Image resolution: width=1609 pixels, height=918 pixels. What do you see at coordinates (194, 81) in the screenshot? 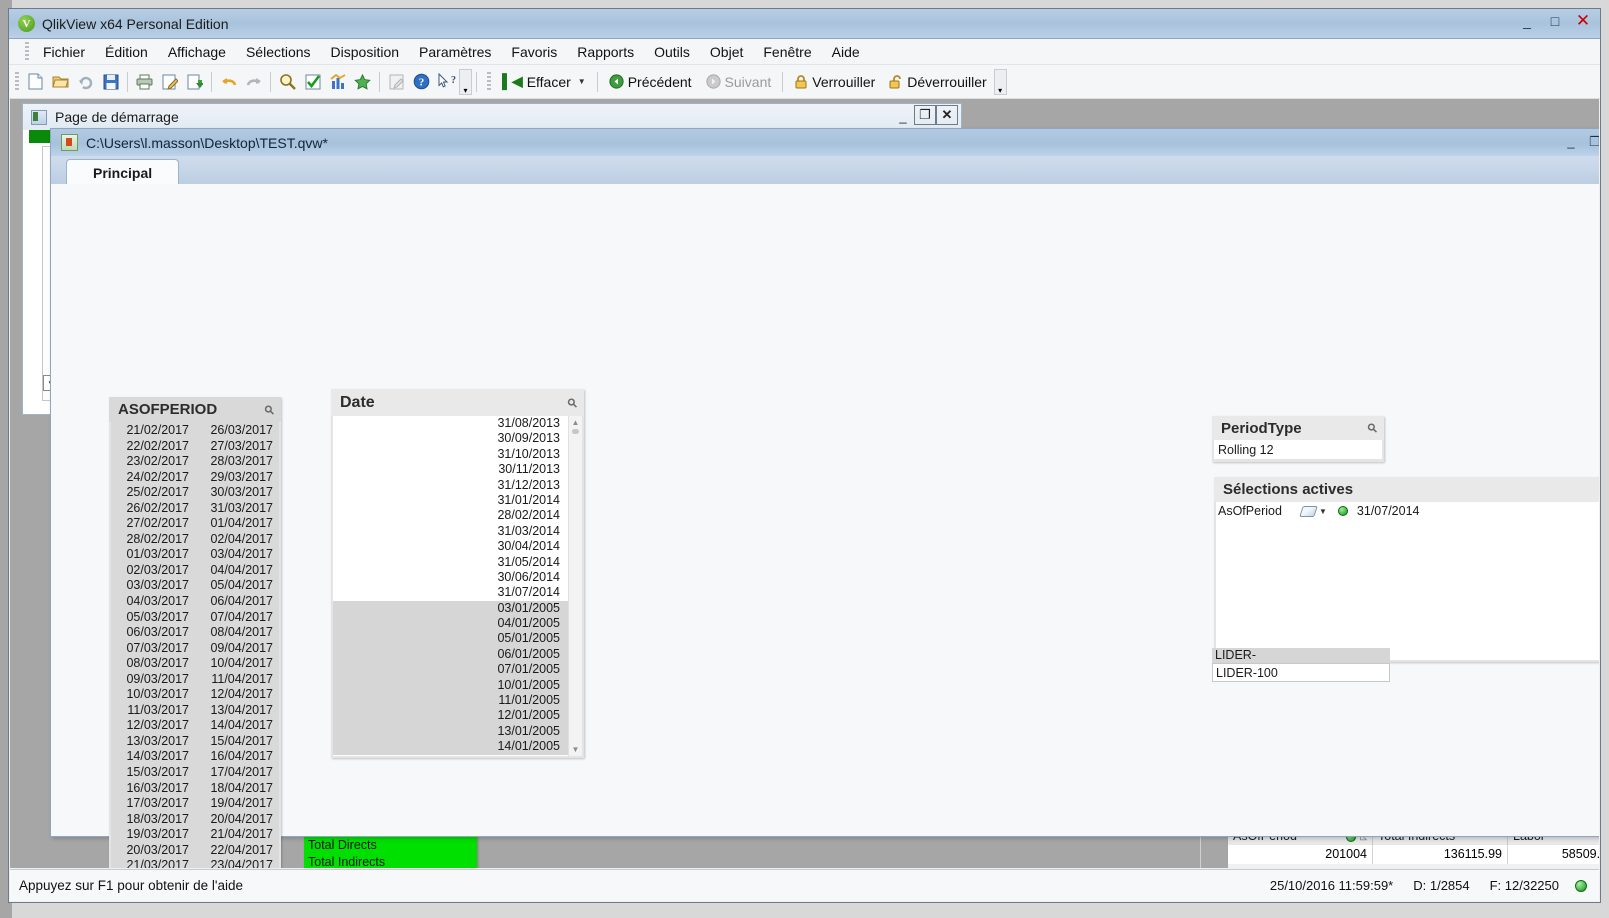
I see `export-icon` at bounding box center [194, 81].